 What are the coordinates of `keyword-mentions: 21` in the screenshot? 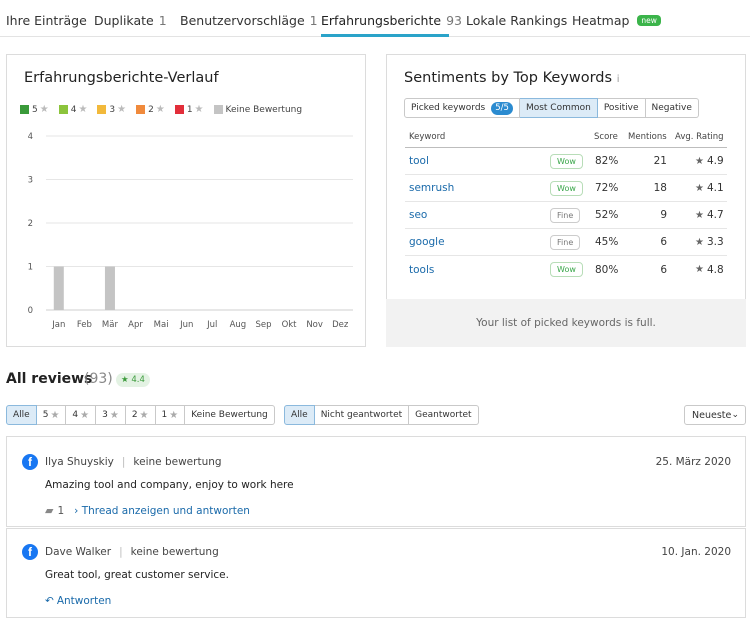 It's located at (660, 161).